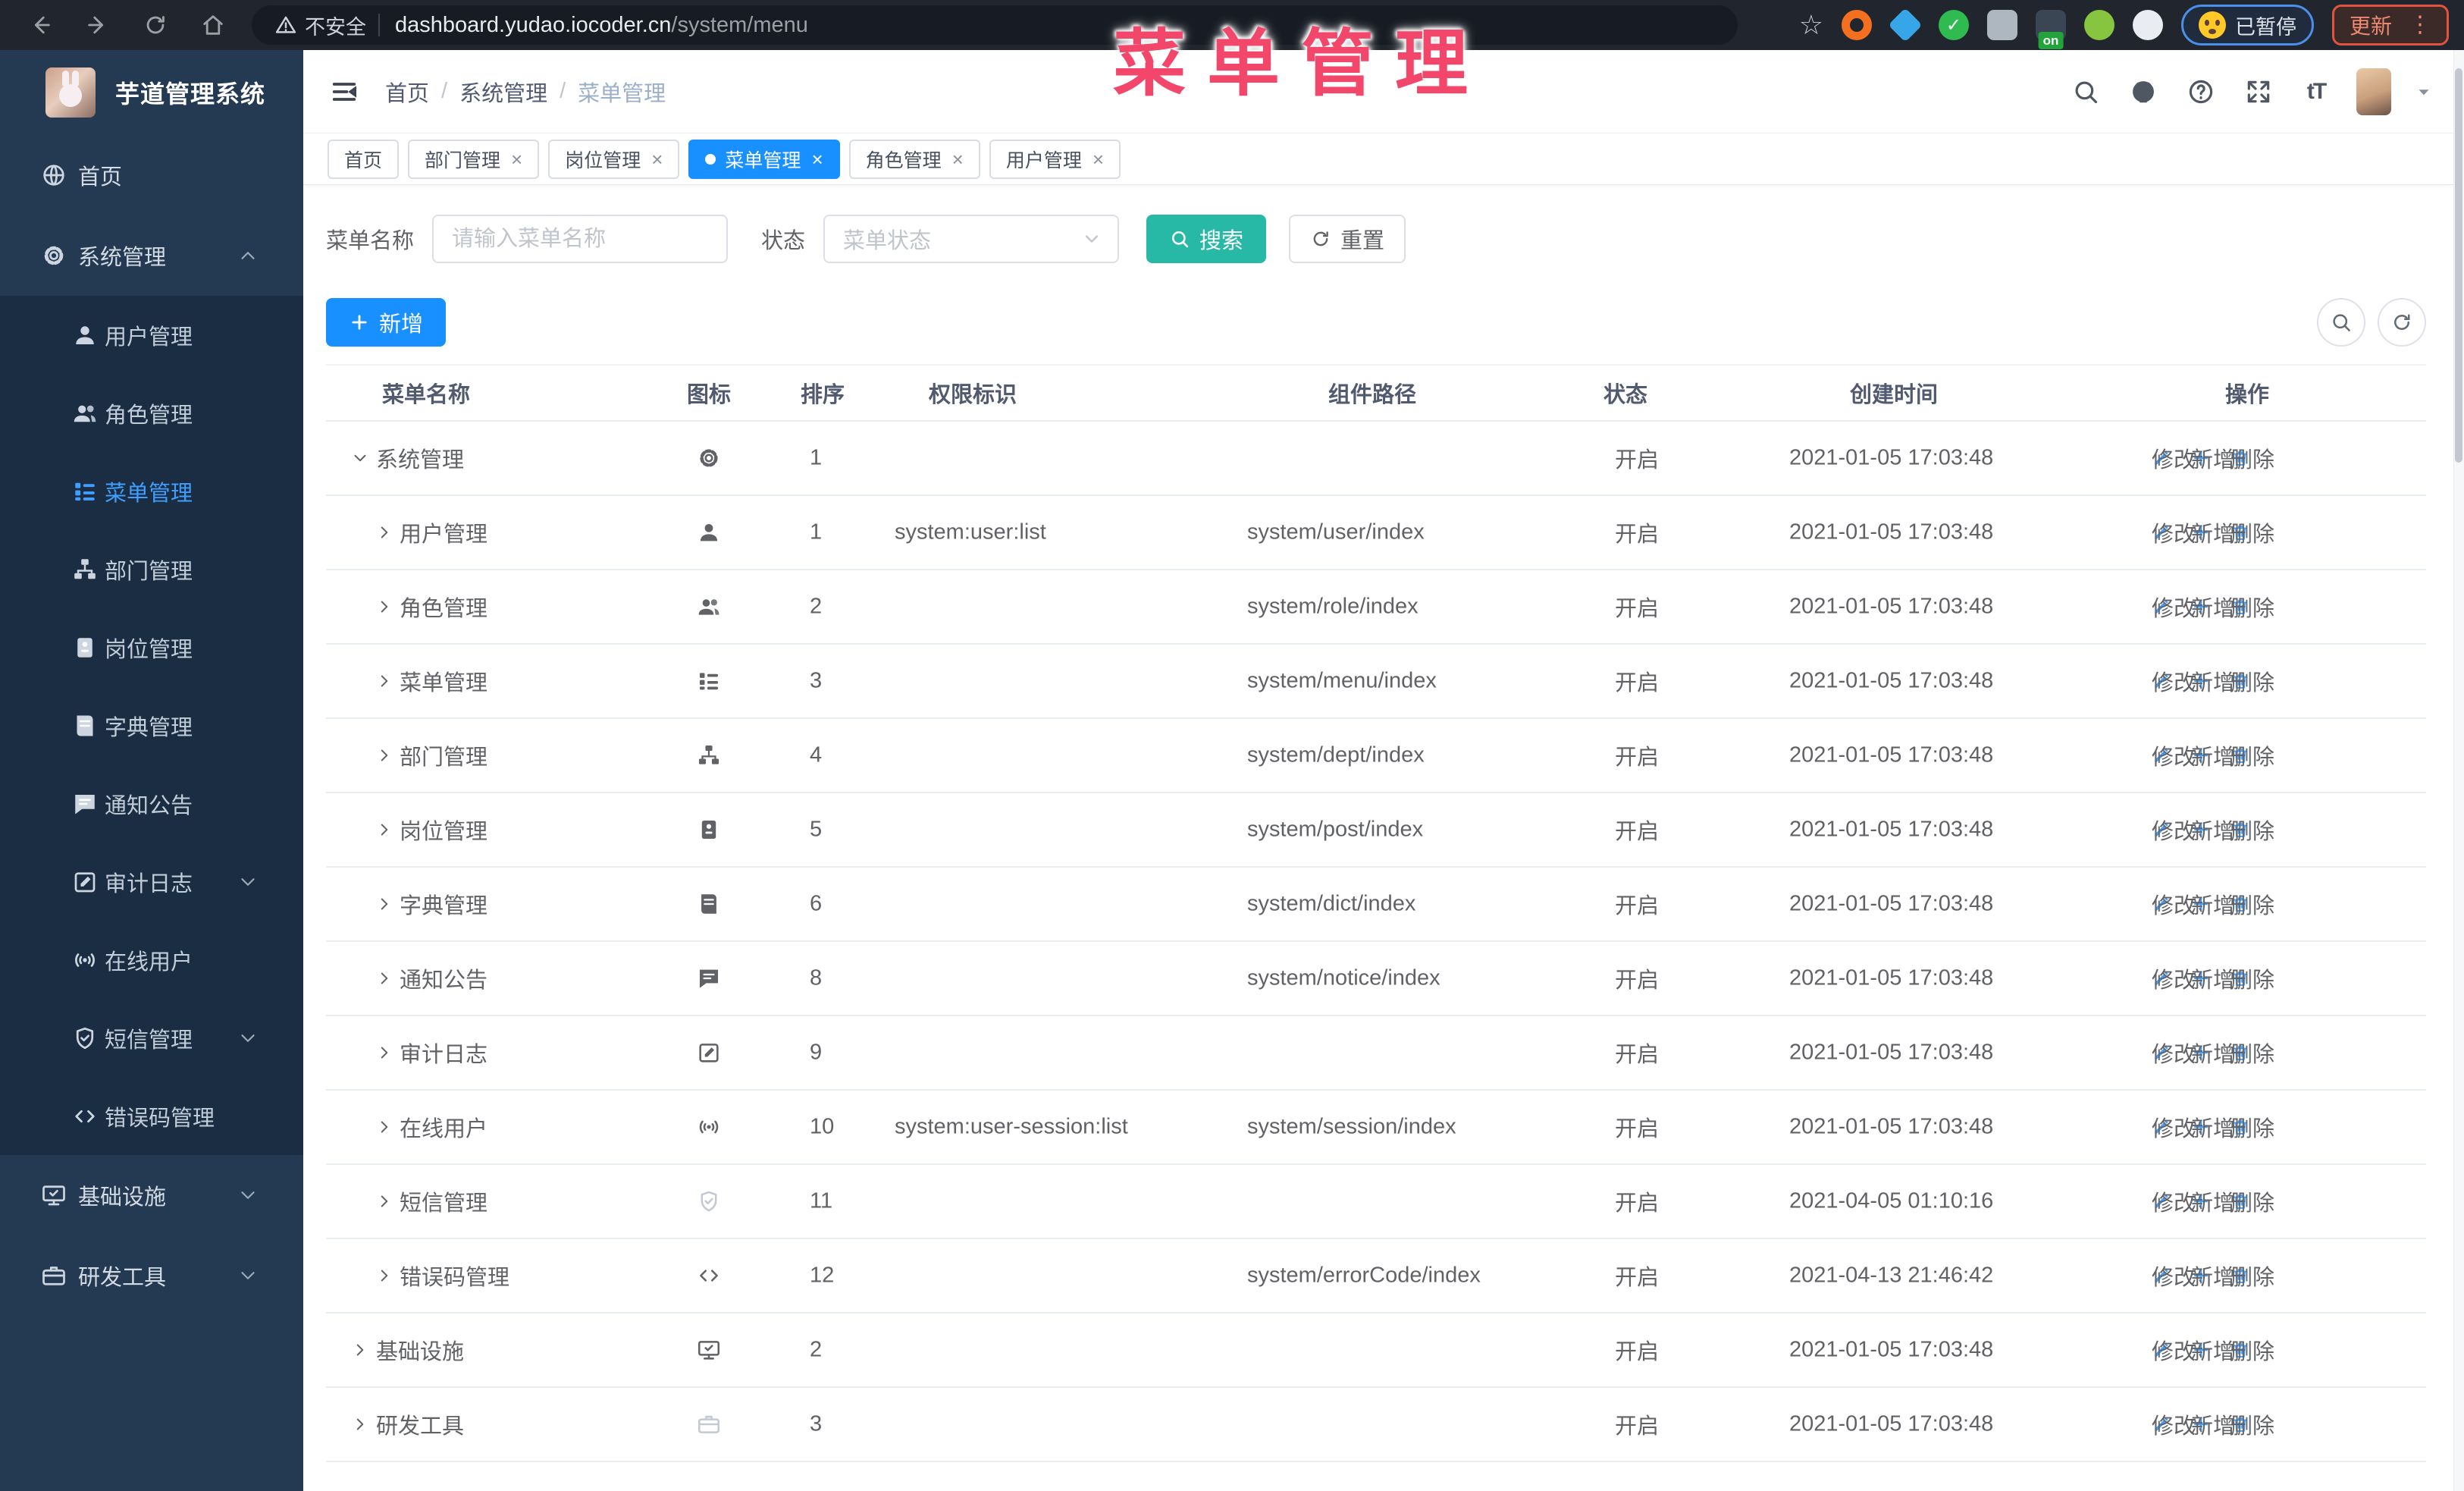  What do you see at coordinates (151, 1038) in the screenshot?
I see `sidebar-item: 短信管理` at bounding box center [151, 1038].